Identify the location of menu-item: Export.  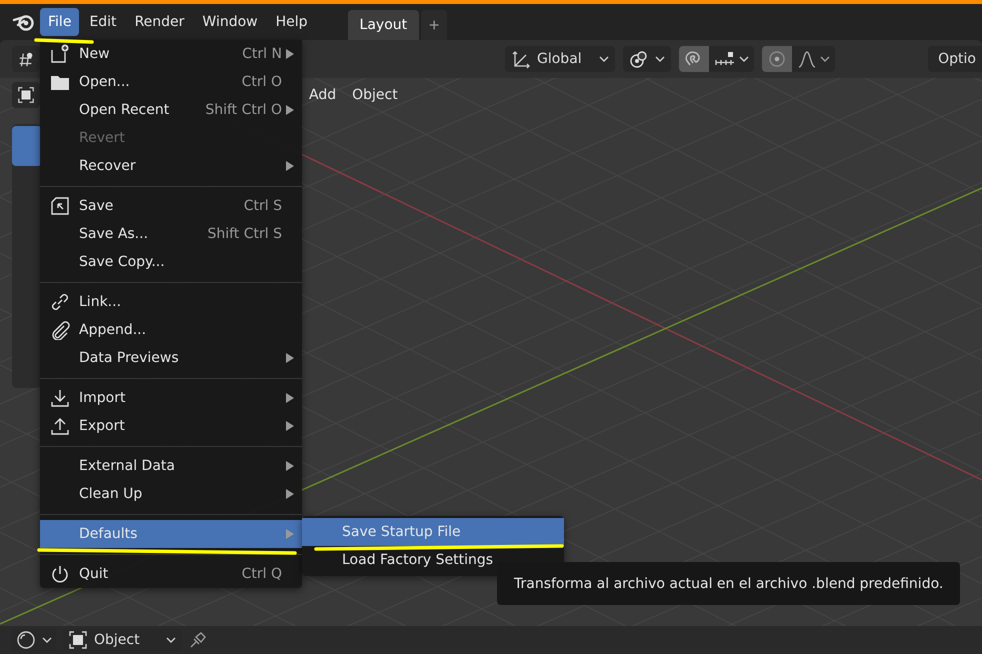
(171, 426).